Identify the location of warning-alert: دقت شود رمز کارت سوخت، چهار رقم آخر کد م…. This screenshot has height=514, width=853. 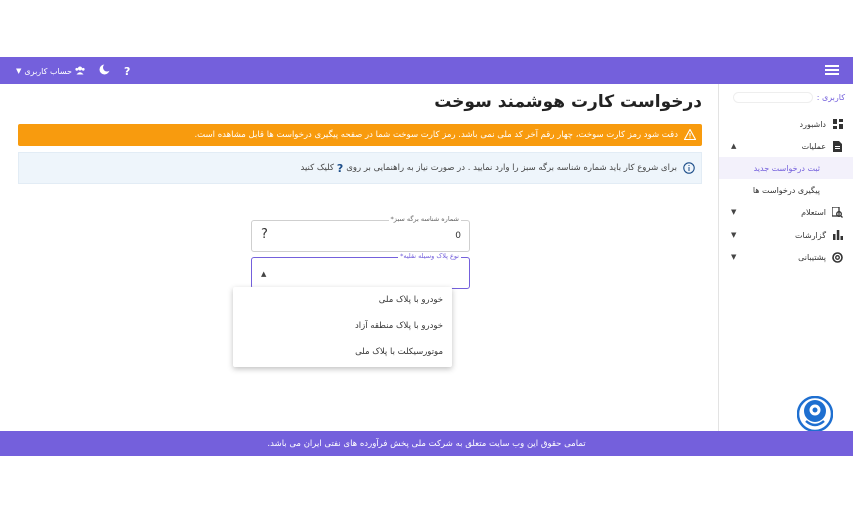
(360, 135).